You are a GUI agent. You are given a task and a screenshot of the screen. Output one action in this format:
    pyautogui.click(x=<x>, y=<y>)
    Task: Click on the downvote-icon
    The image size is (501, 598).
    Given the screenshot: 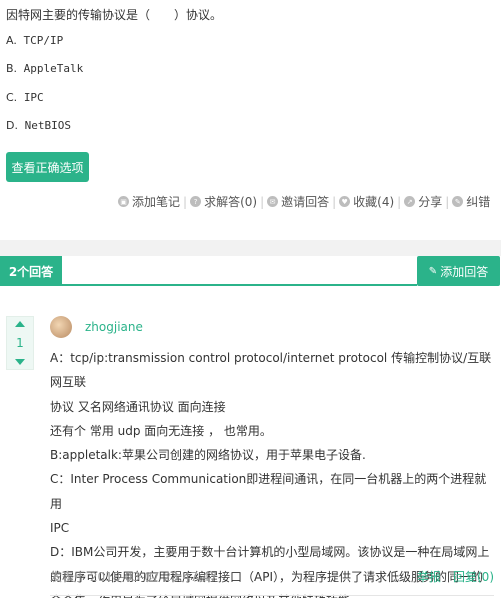 What is the action you would take?
    pyautogui.click(x=20, y=362)
    